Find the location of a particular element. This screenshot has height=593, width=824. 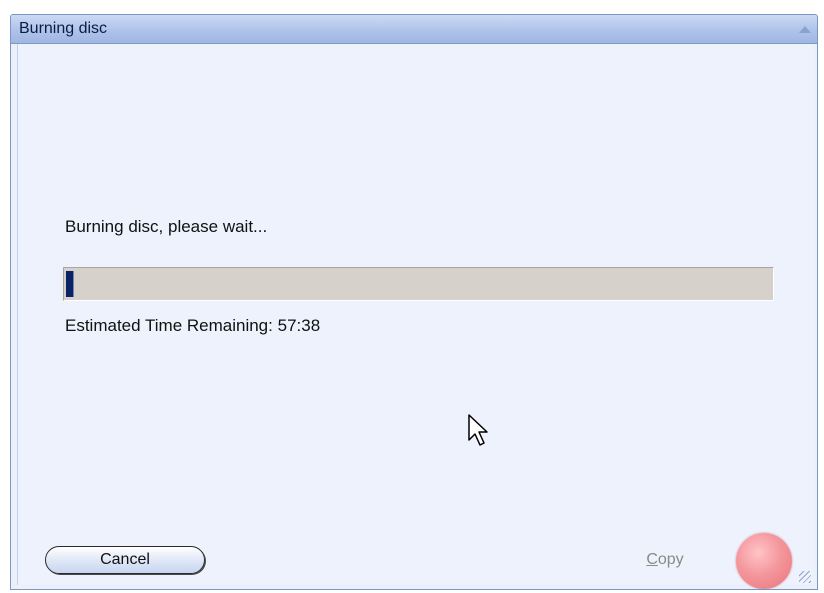

resize-grip-icon is located at coordinates (805, 577).